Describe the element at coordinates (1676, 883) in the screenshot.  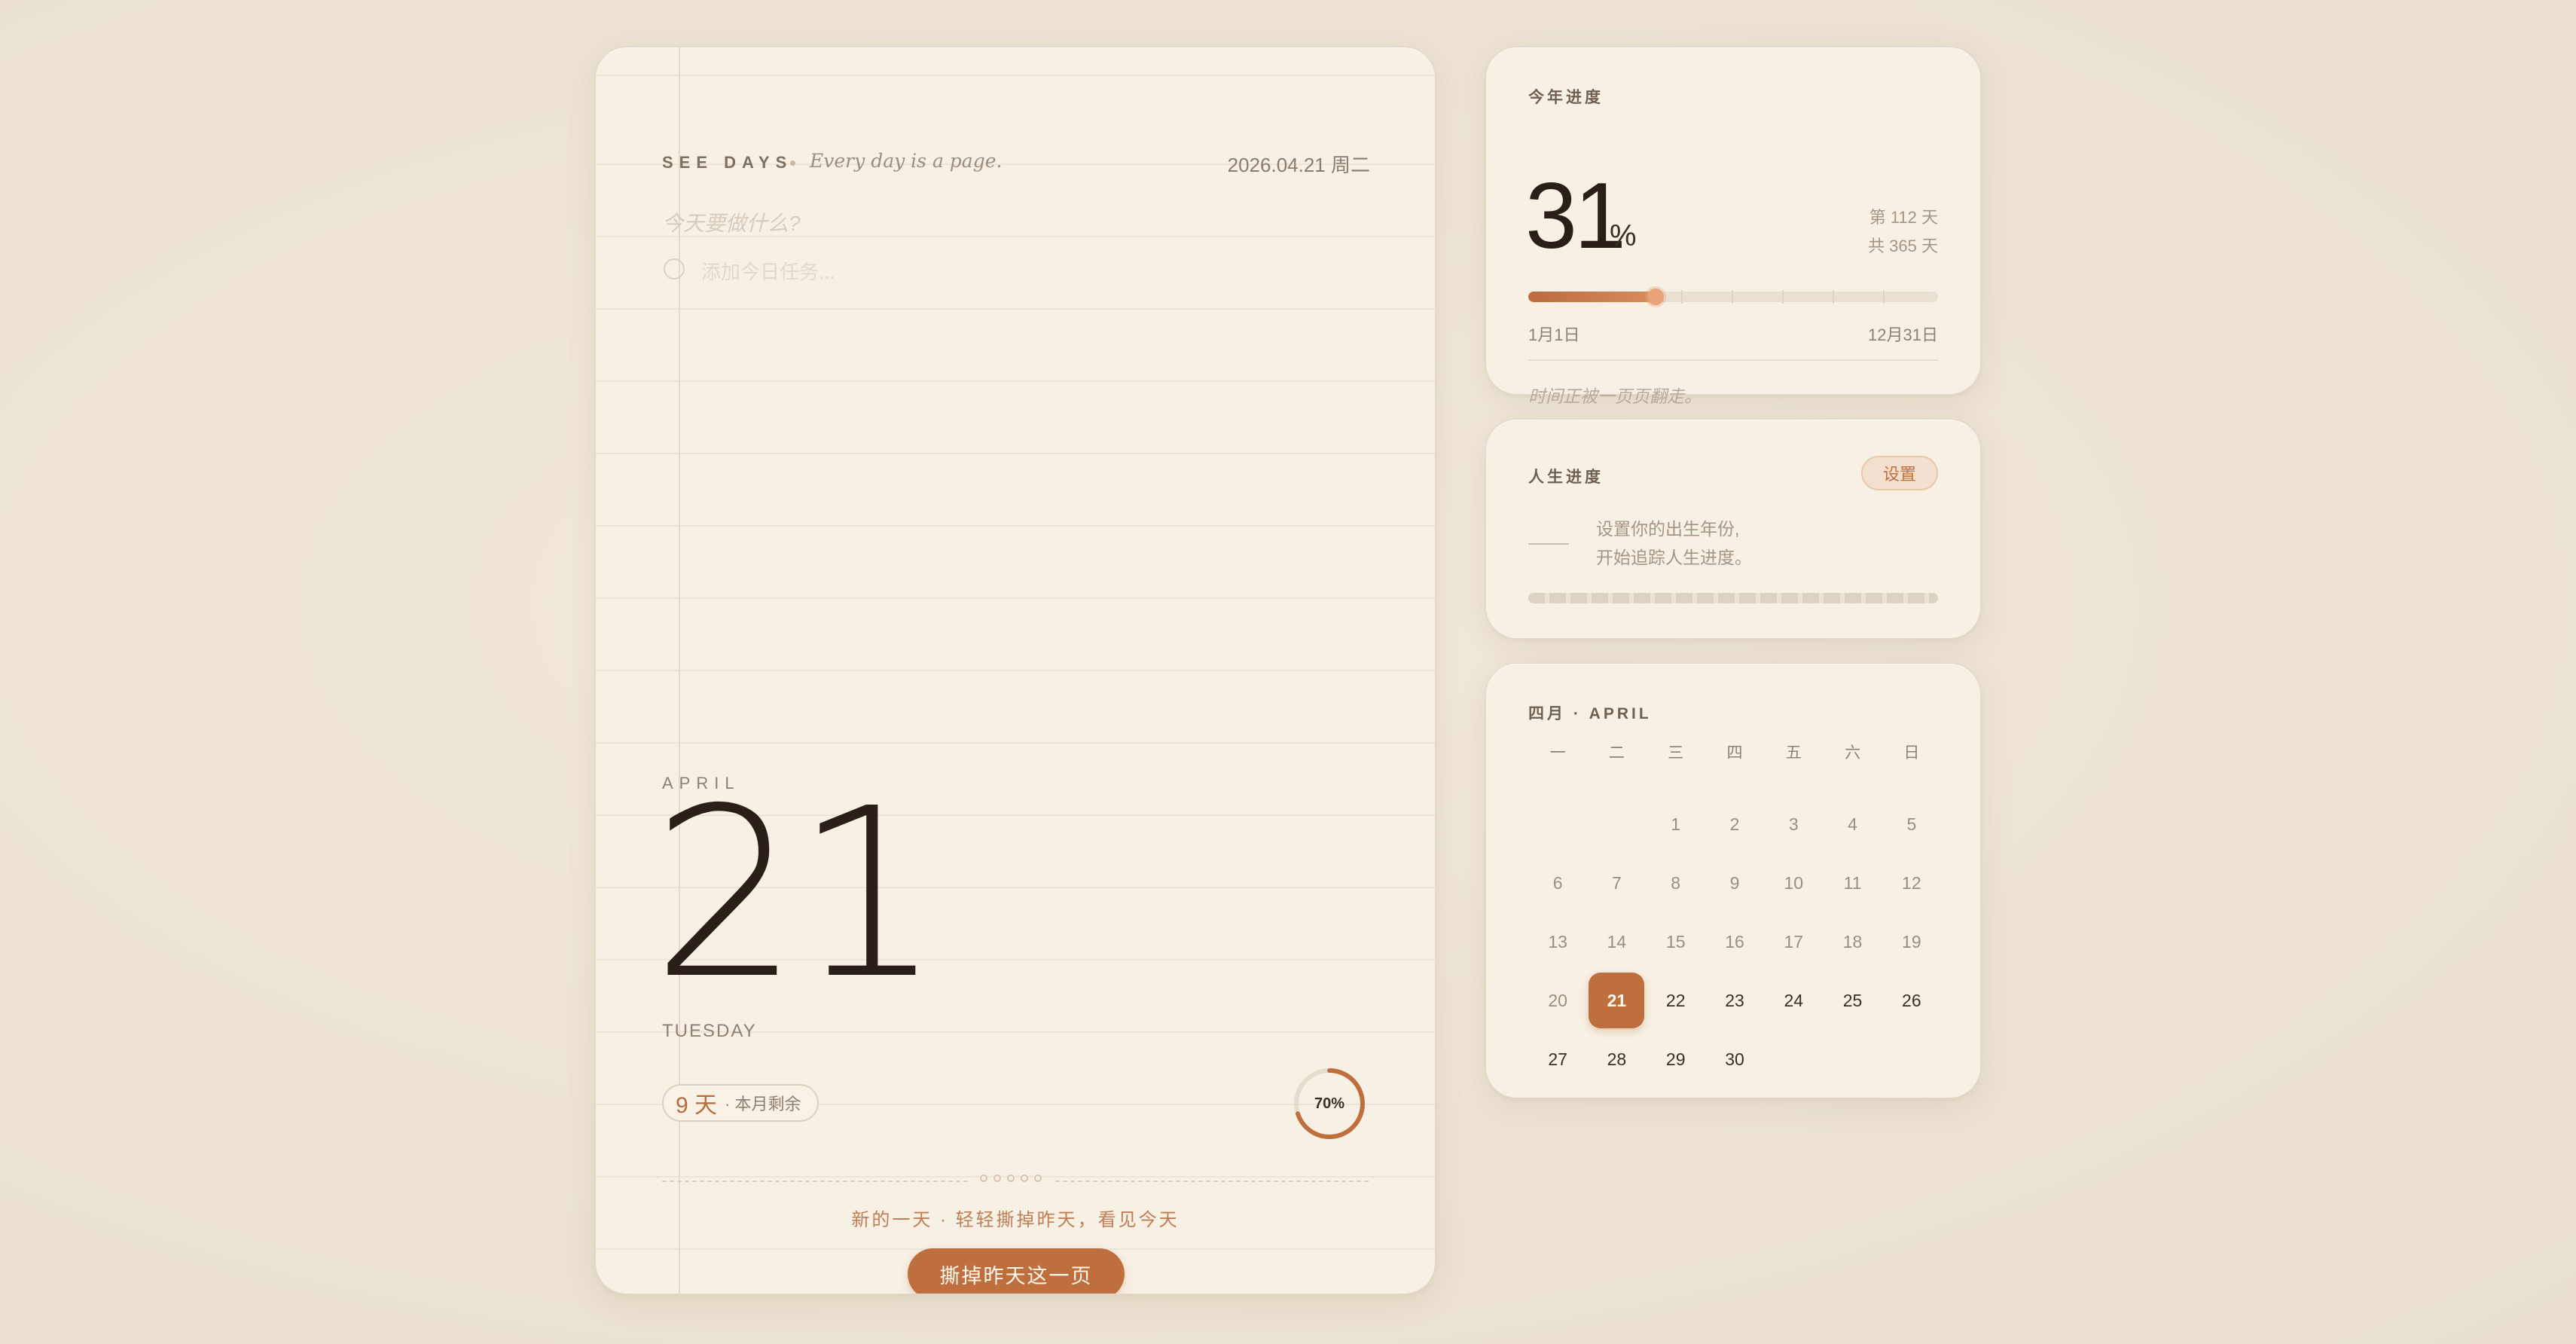
I see `calendar-day: 8` at that location.